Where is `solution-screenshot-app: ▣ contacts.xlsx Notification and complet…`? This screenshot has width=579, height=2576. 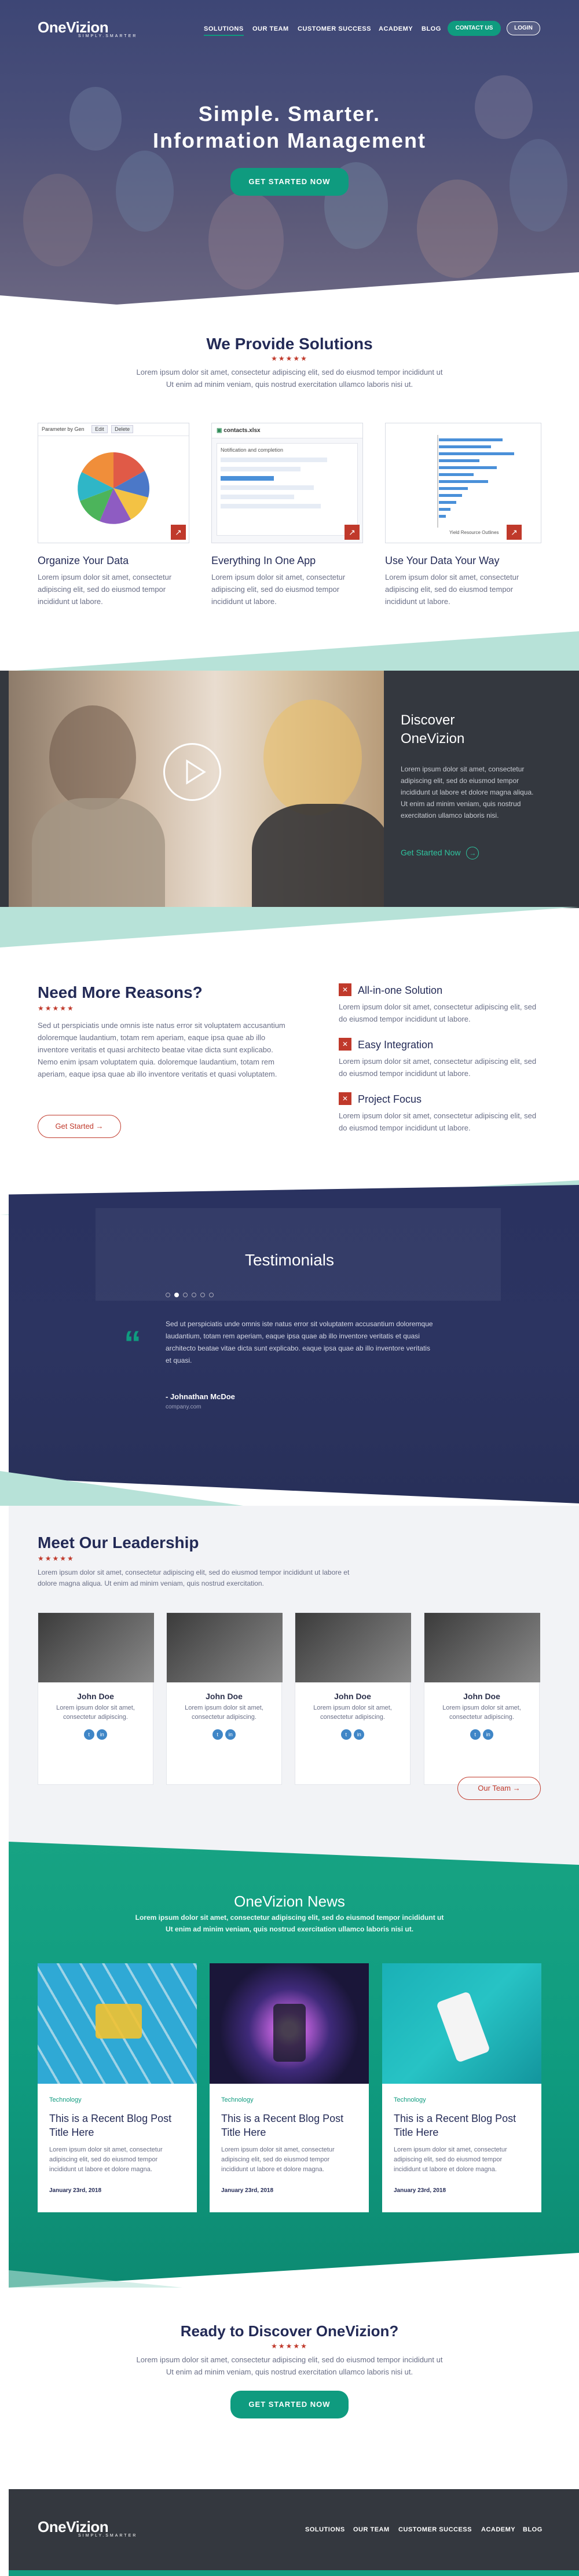
solution-screenshot-app: ▣ contacts.xlsx Notification and complet… is located at coordinates (287, 483).